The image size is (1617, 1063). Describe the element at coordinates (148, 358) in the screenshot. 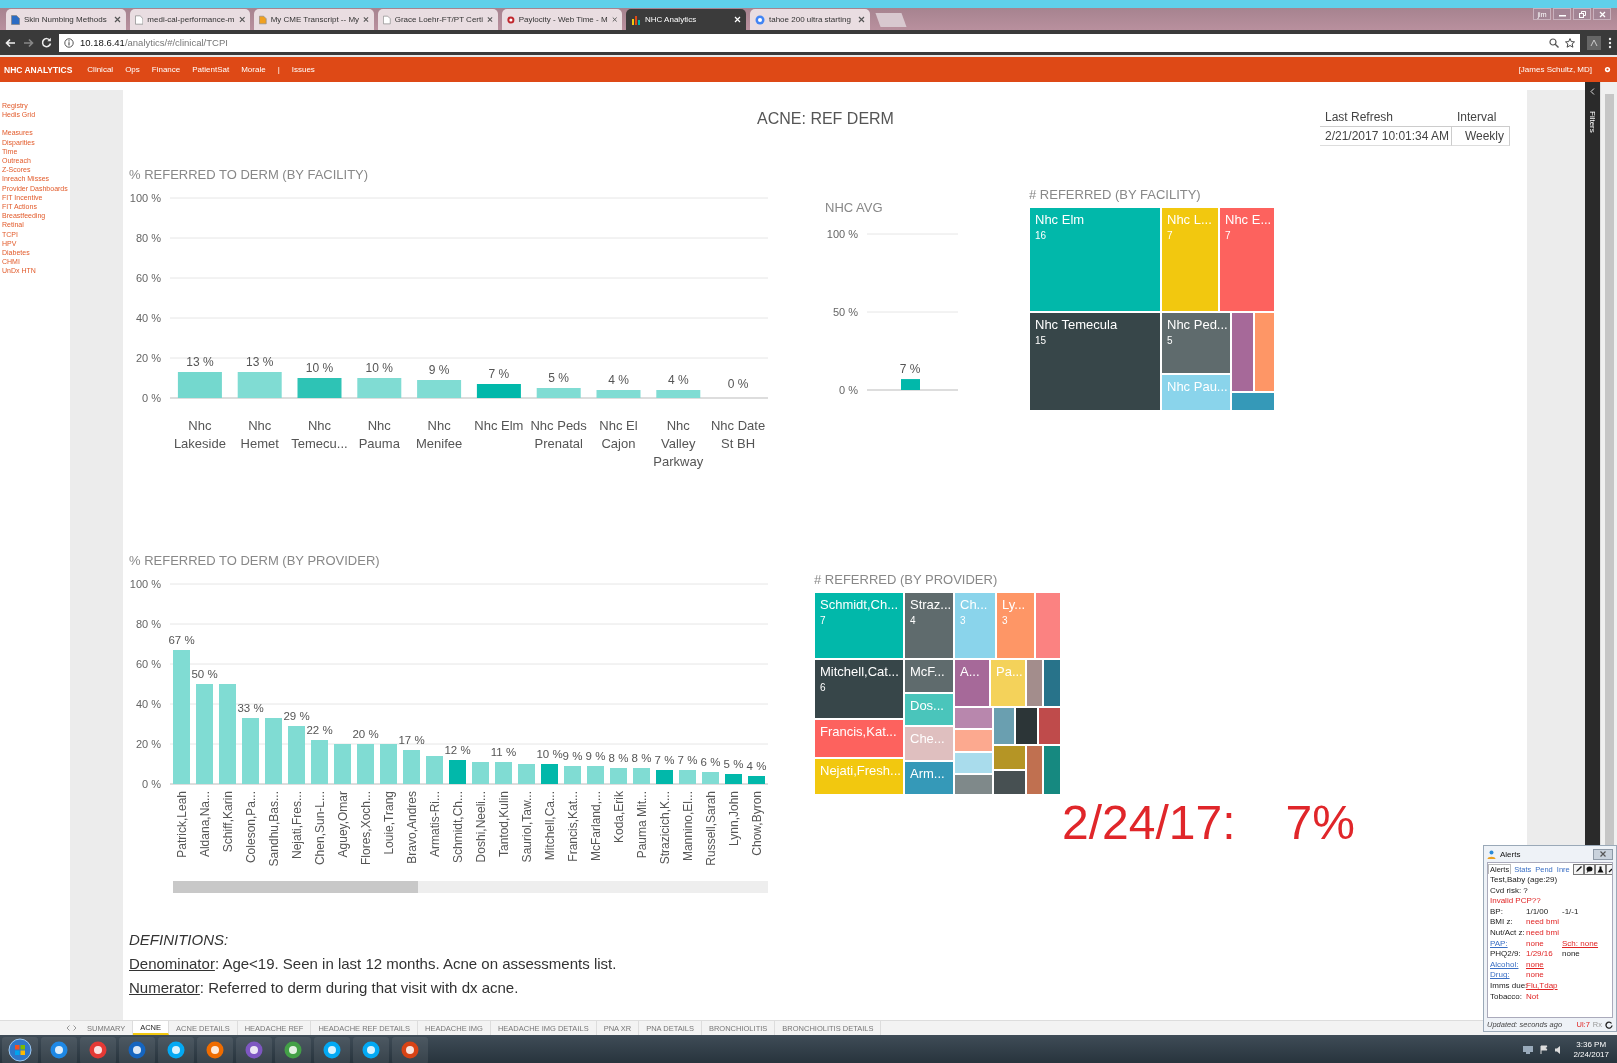

I see `axis-tick-label: 20 %` at that location.